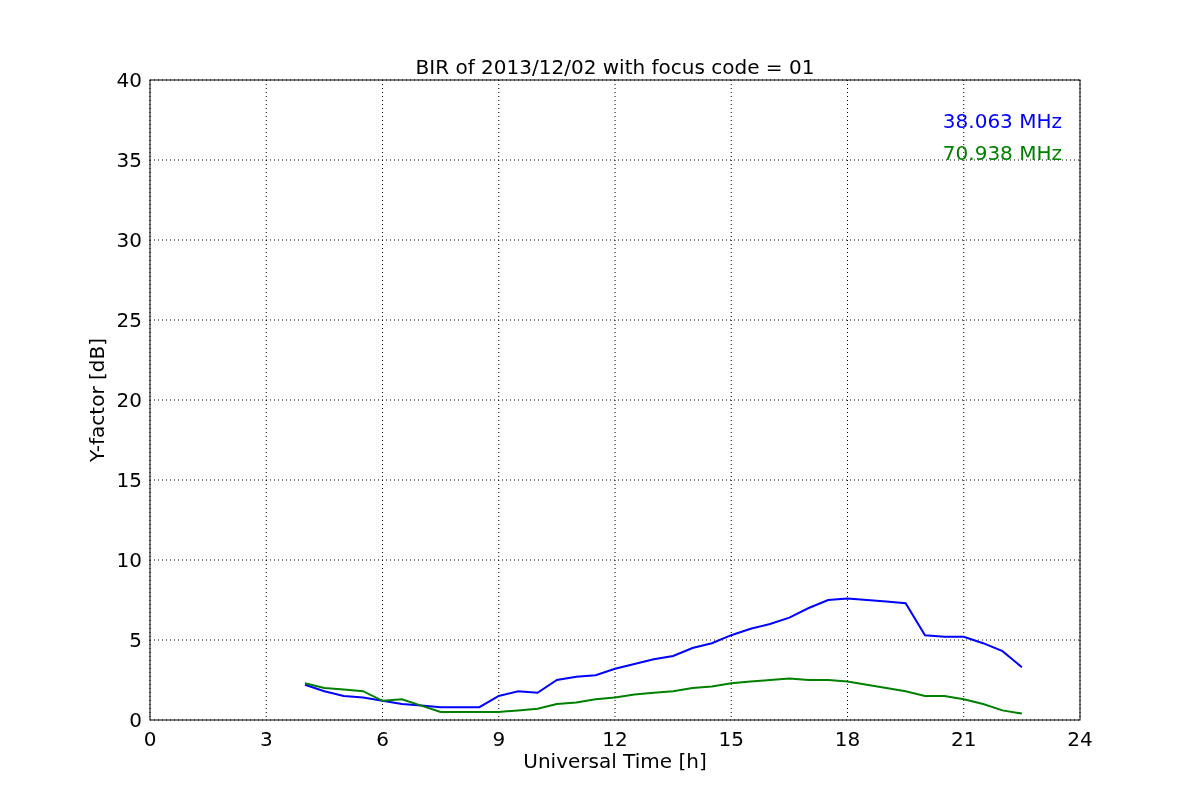  What do you see at coordinates (97, 400) in the screenshot?
I see `y-axis-label: Y-factor [dB]` at bounding box center [97, 400].